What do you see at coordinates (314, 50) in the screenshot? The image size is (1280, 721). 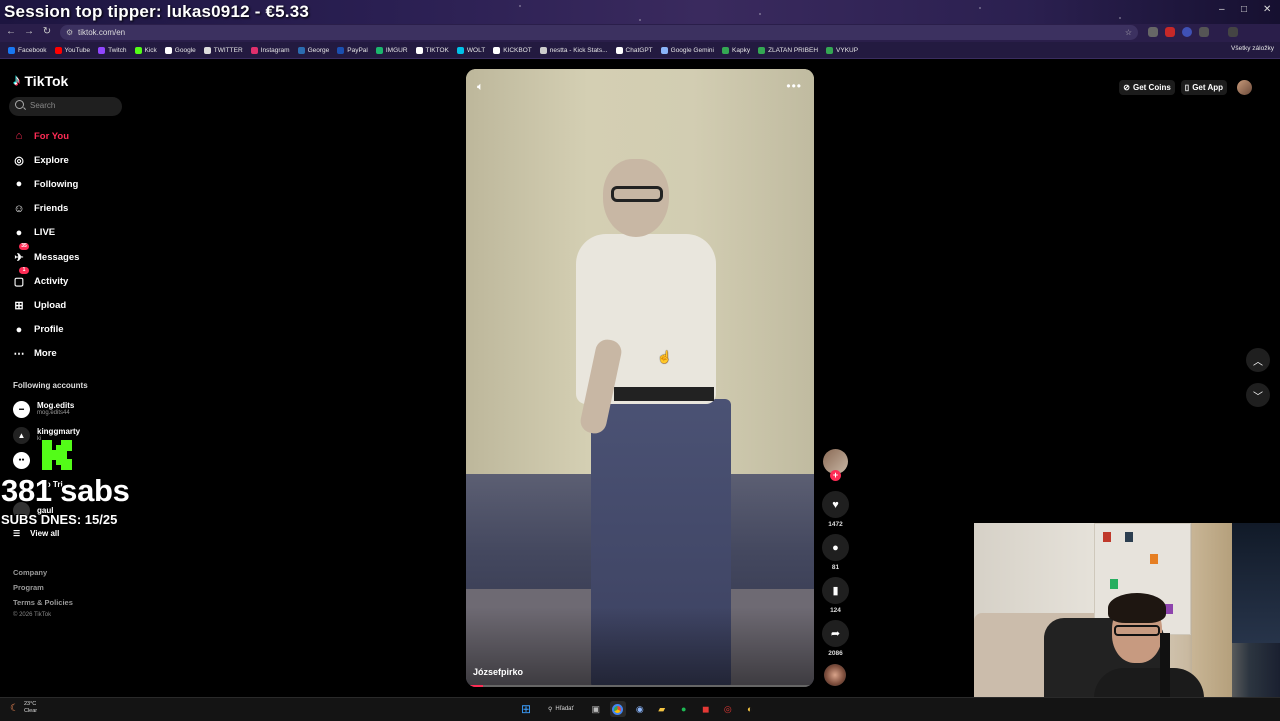 I see `bookmark-item: George` at bounding box center [314, 50].